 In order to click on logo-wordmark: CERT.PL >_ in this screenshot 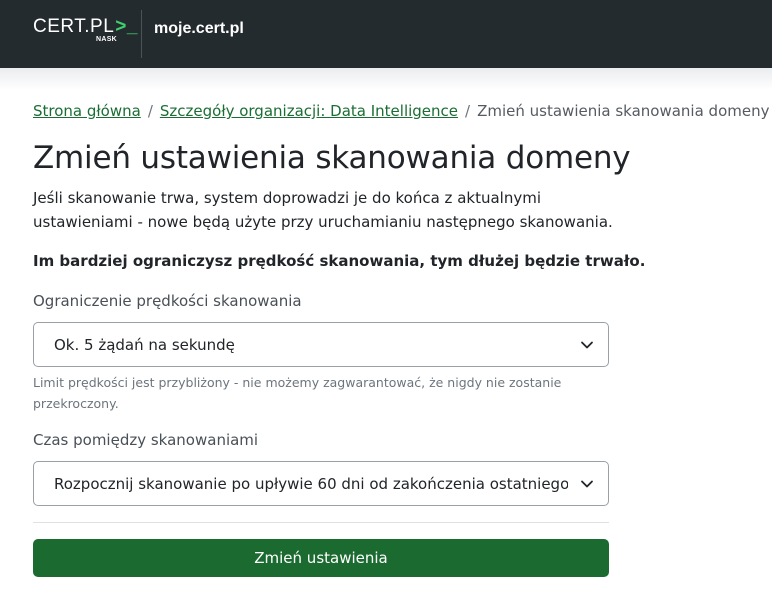, I will do `click(85, 27)`.